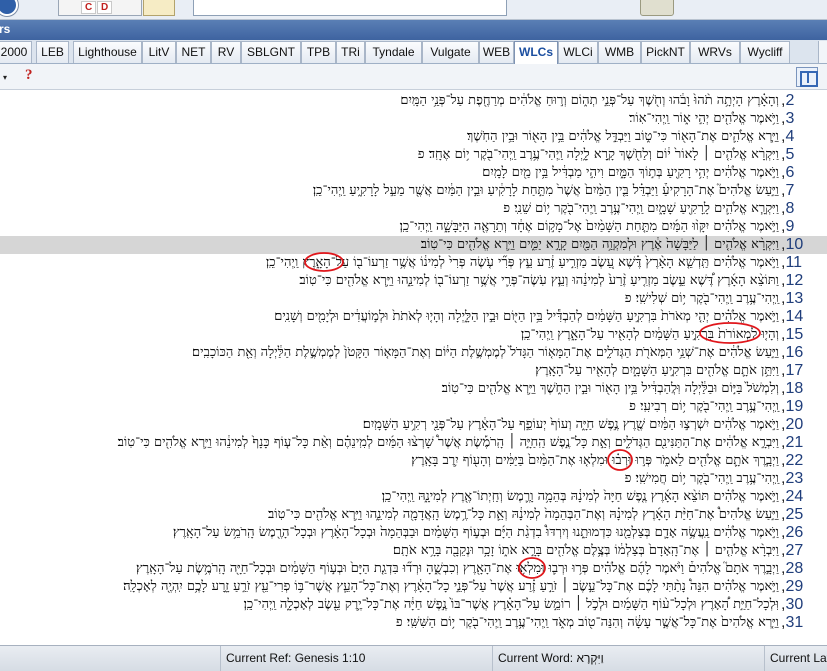  What do you see at coordinates (350, 8) in the screenshot?
I see `reference-input` at bounding box center [350, 8].